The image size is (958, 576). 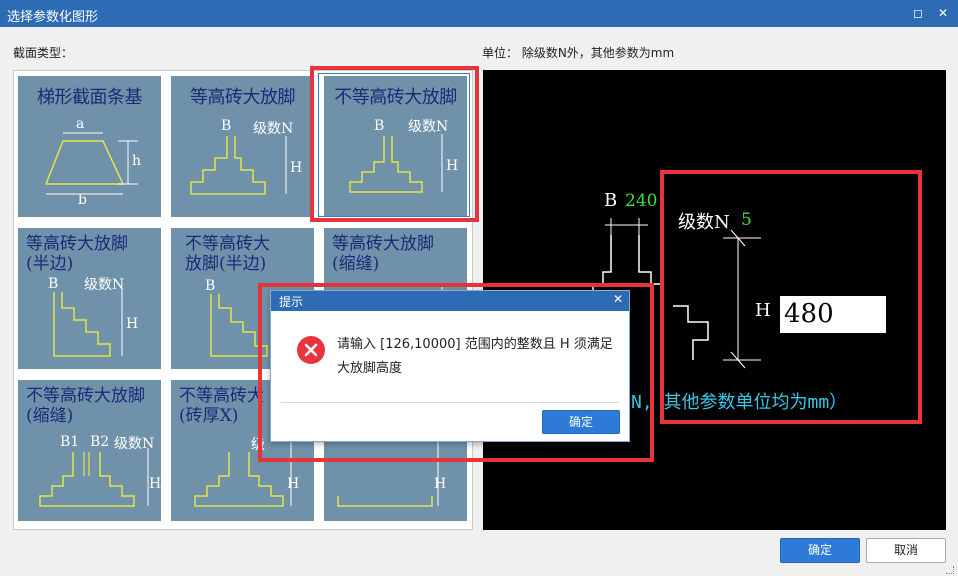 I want to click on preview-h-input: 480, so click(x=833, y=314).